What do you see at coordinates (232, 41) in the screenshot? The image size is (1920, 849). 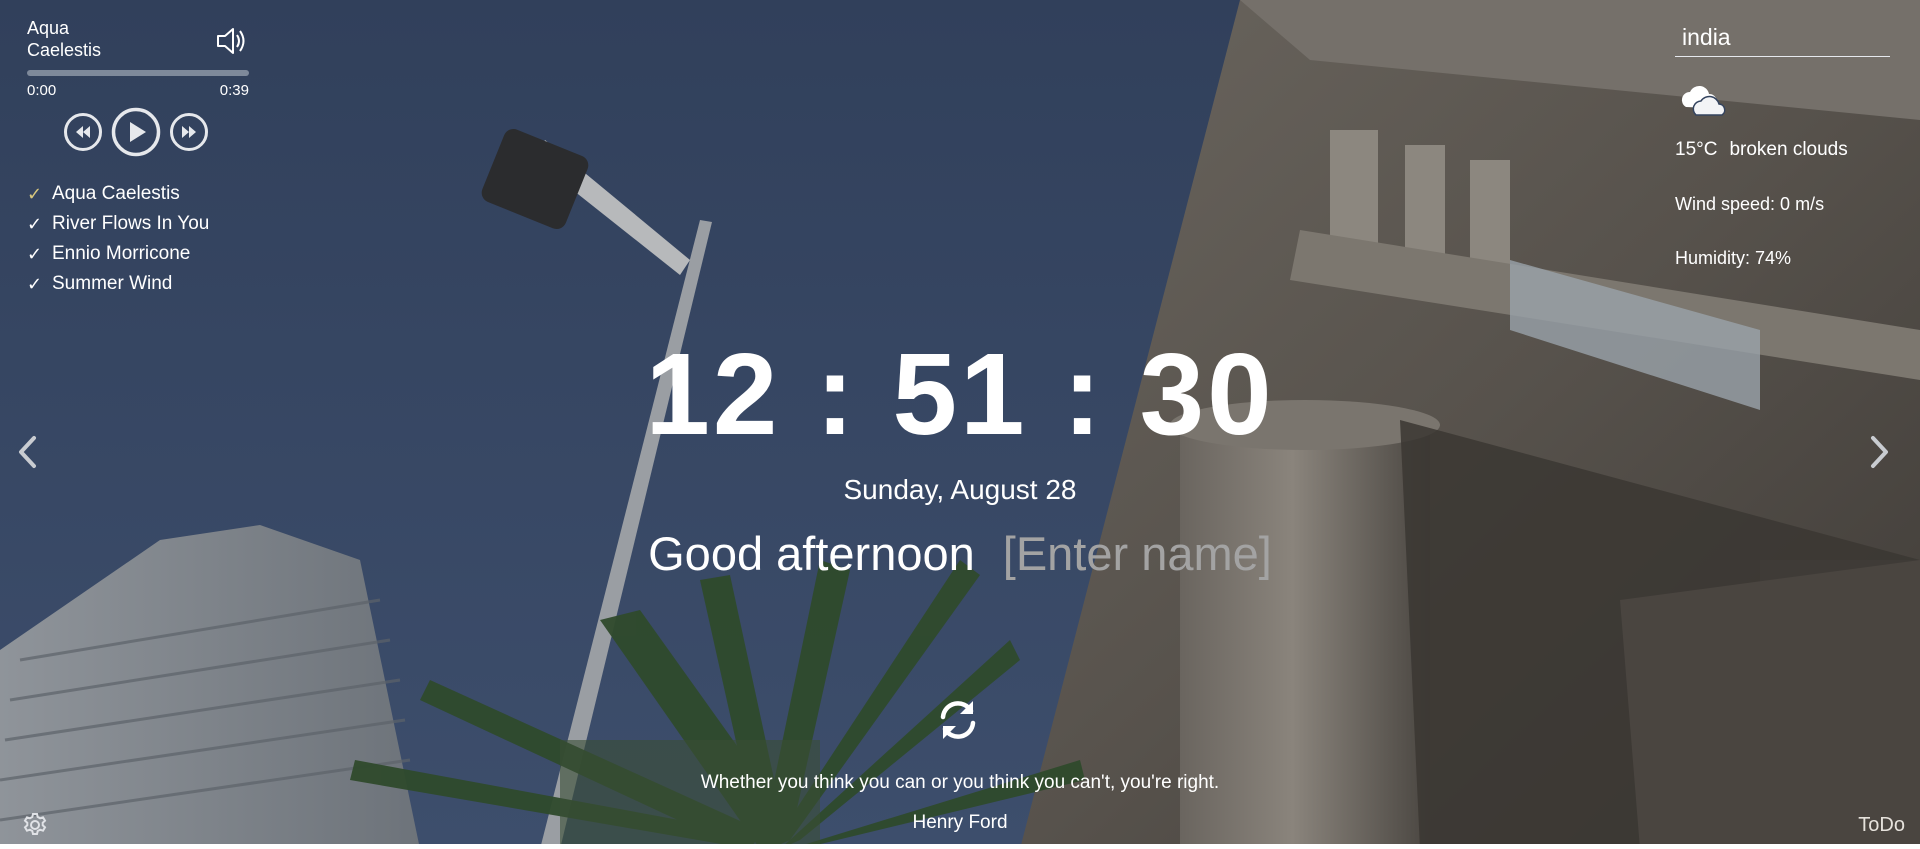 I see `speaker-icon` at bounding box center [232, 41].